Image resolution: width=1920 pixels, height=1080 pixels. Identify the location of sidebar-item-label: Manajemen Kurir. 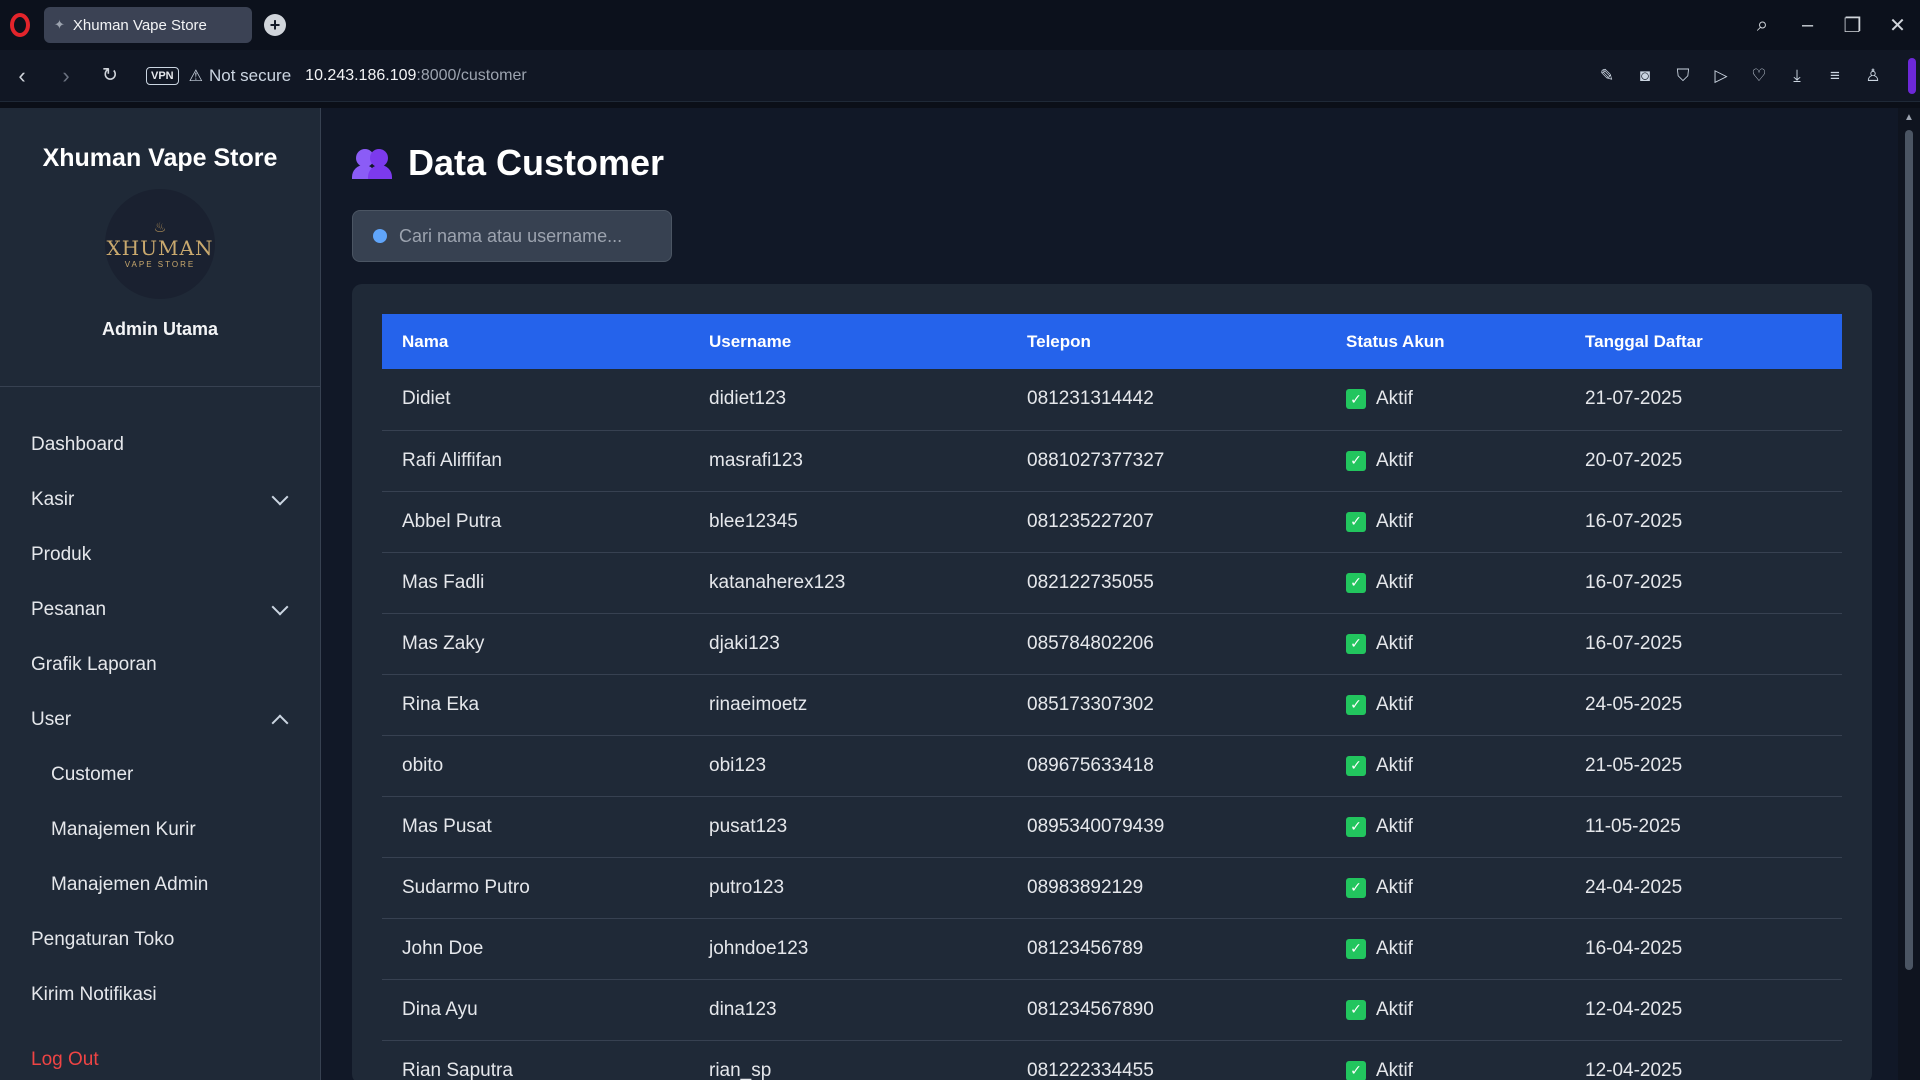
(123, 829).